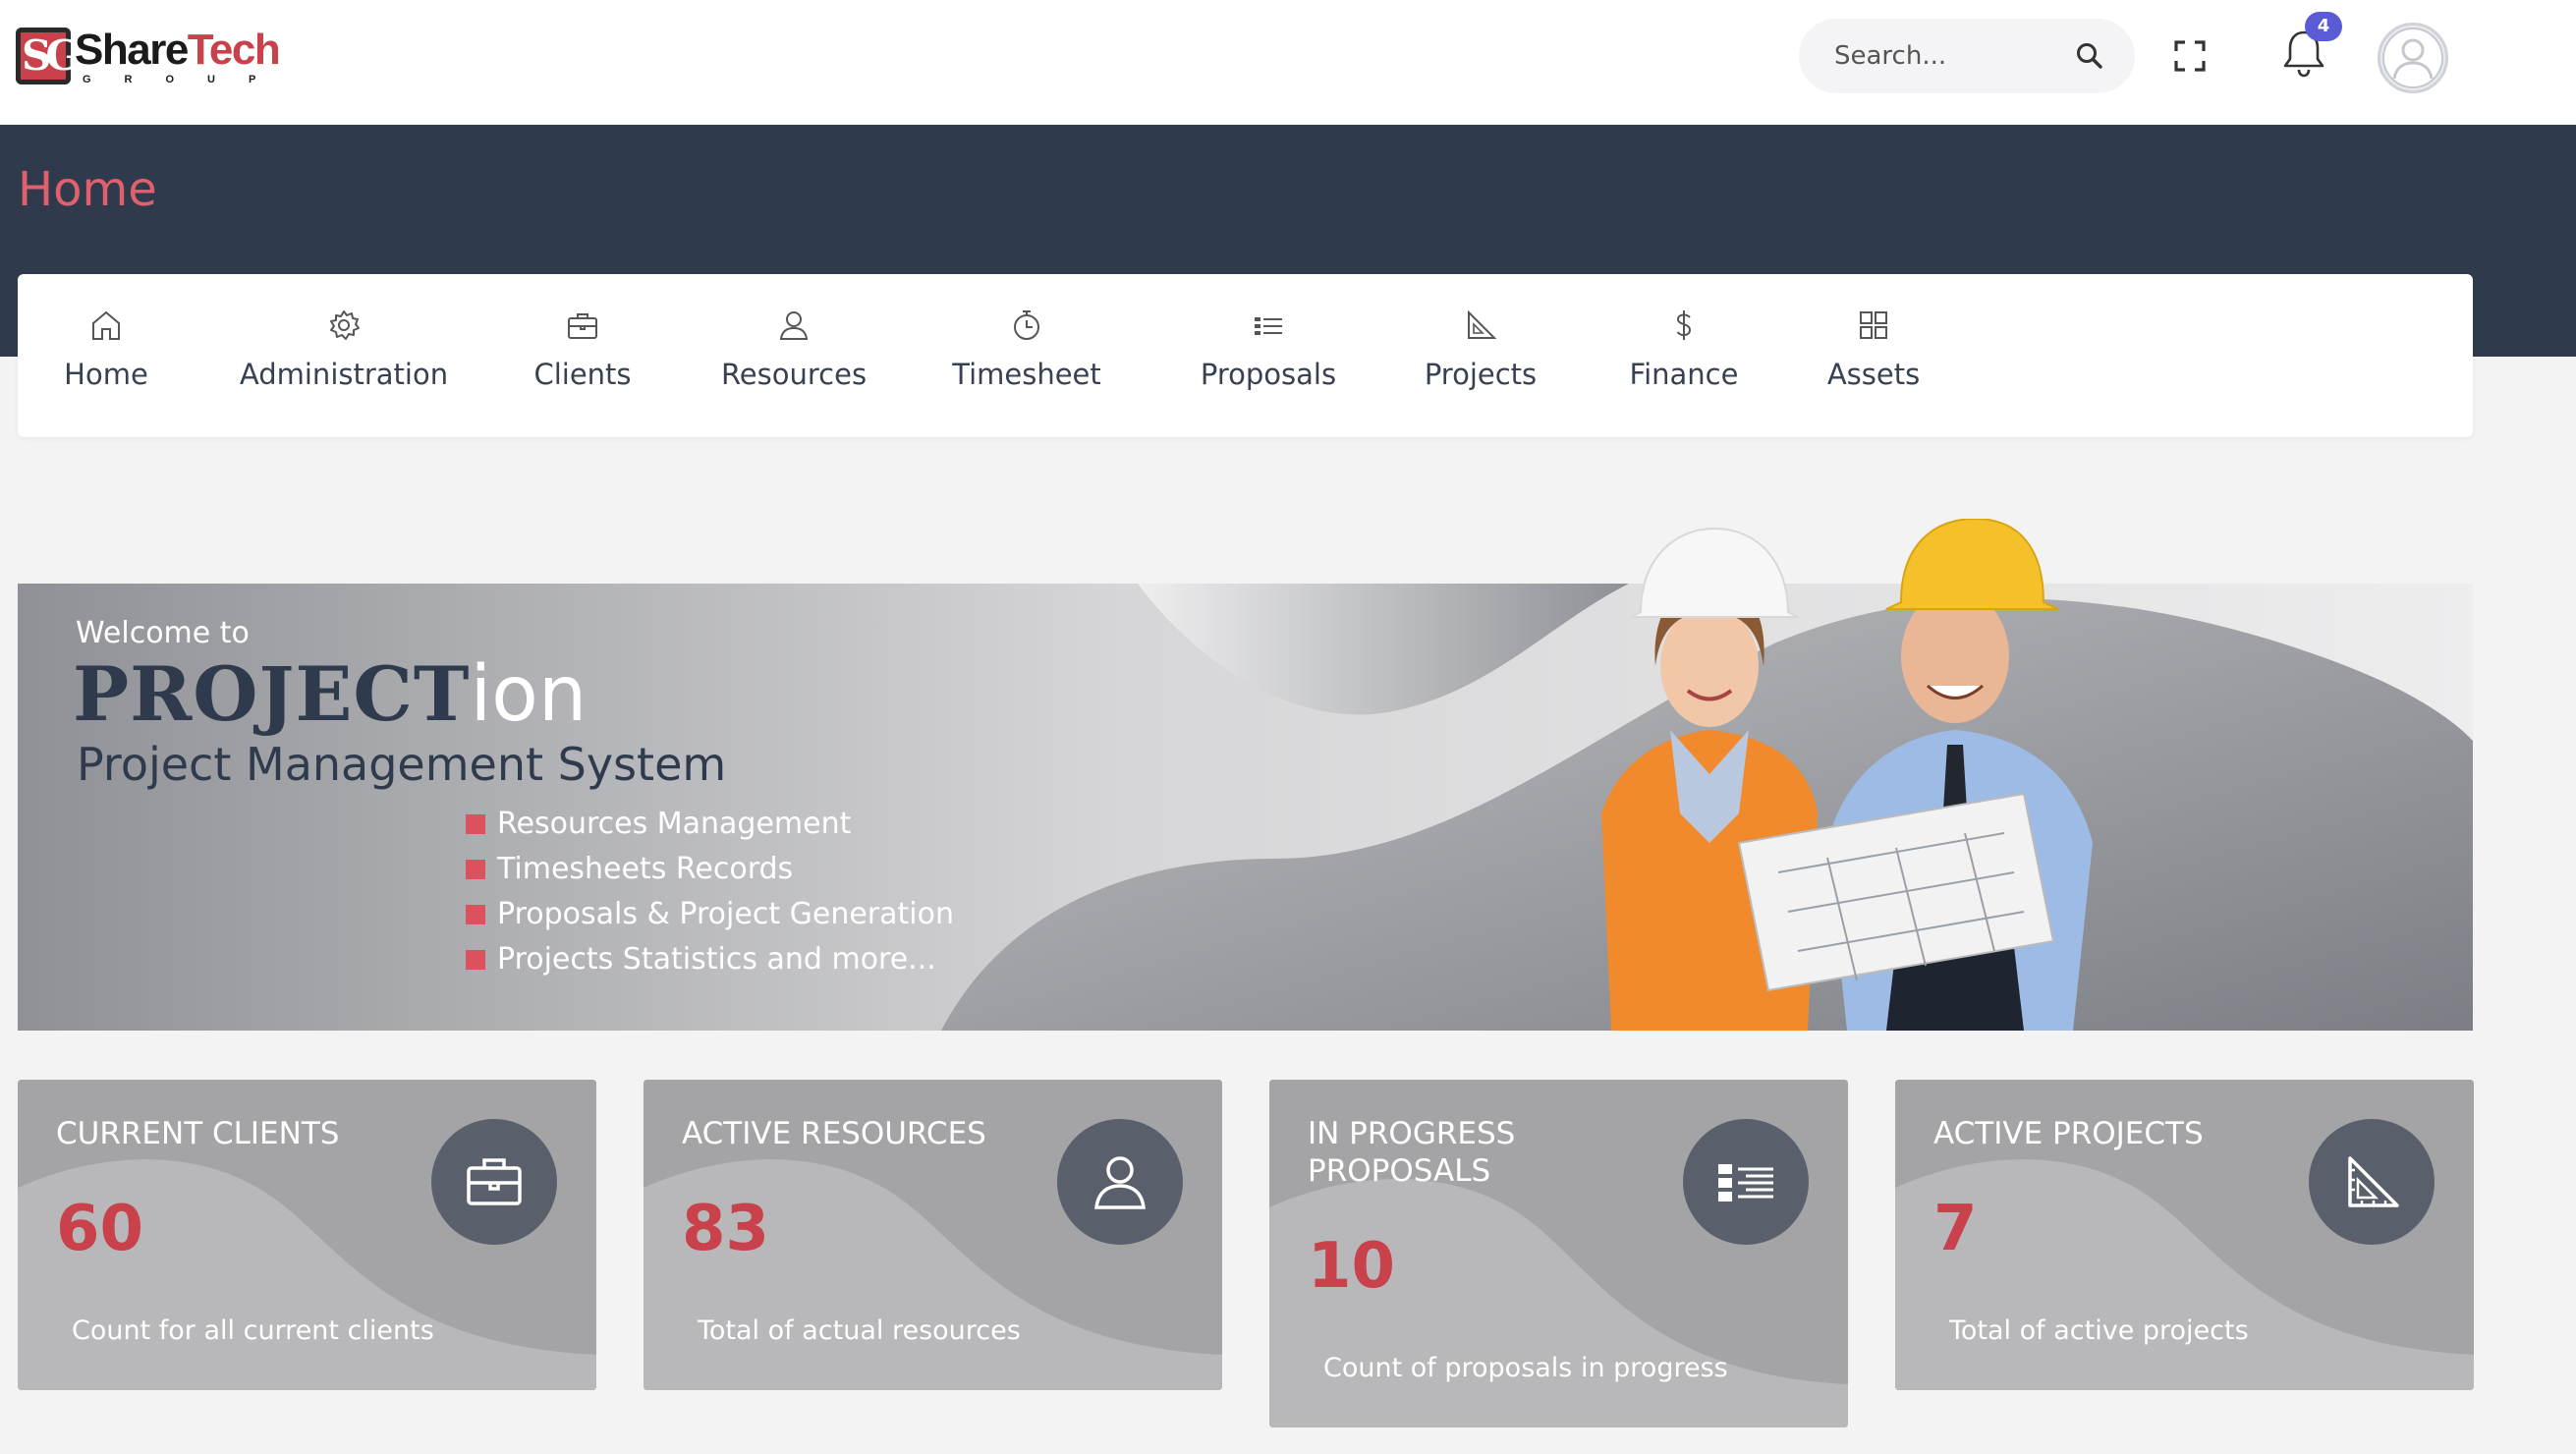  I want to click on card-value: 7, so click(1955, 1229).